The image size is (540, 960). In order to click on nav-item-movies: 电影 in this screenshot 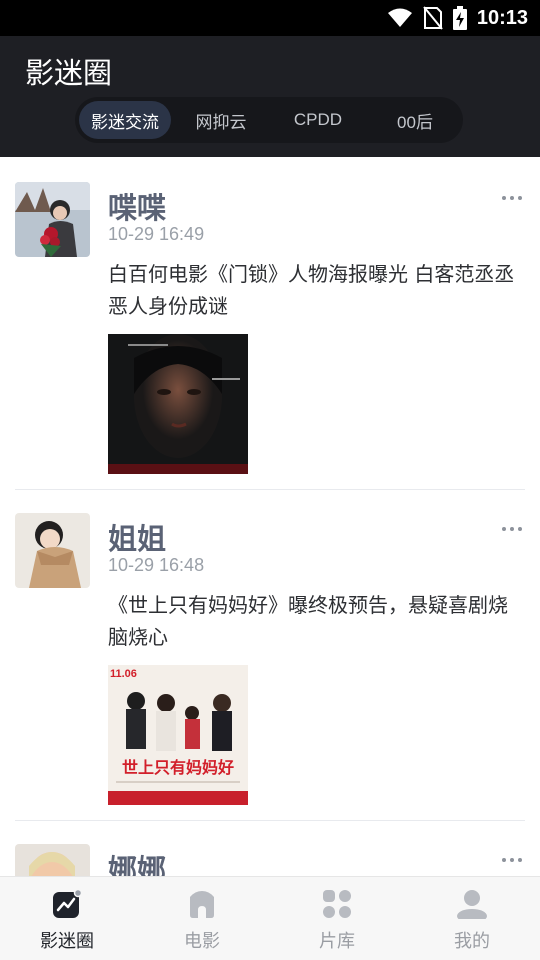, I will do `click(202, 922)`.